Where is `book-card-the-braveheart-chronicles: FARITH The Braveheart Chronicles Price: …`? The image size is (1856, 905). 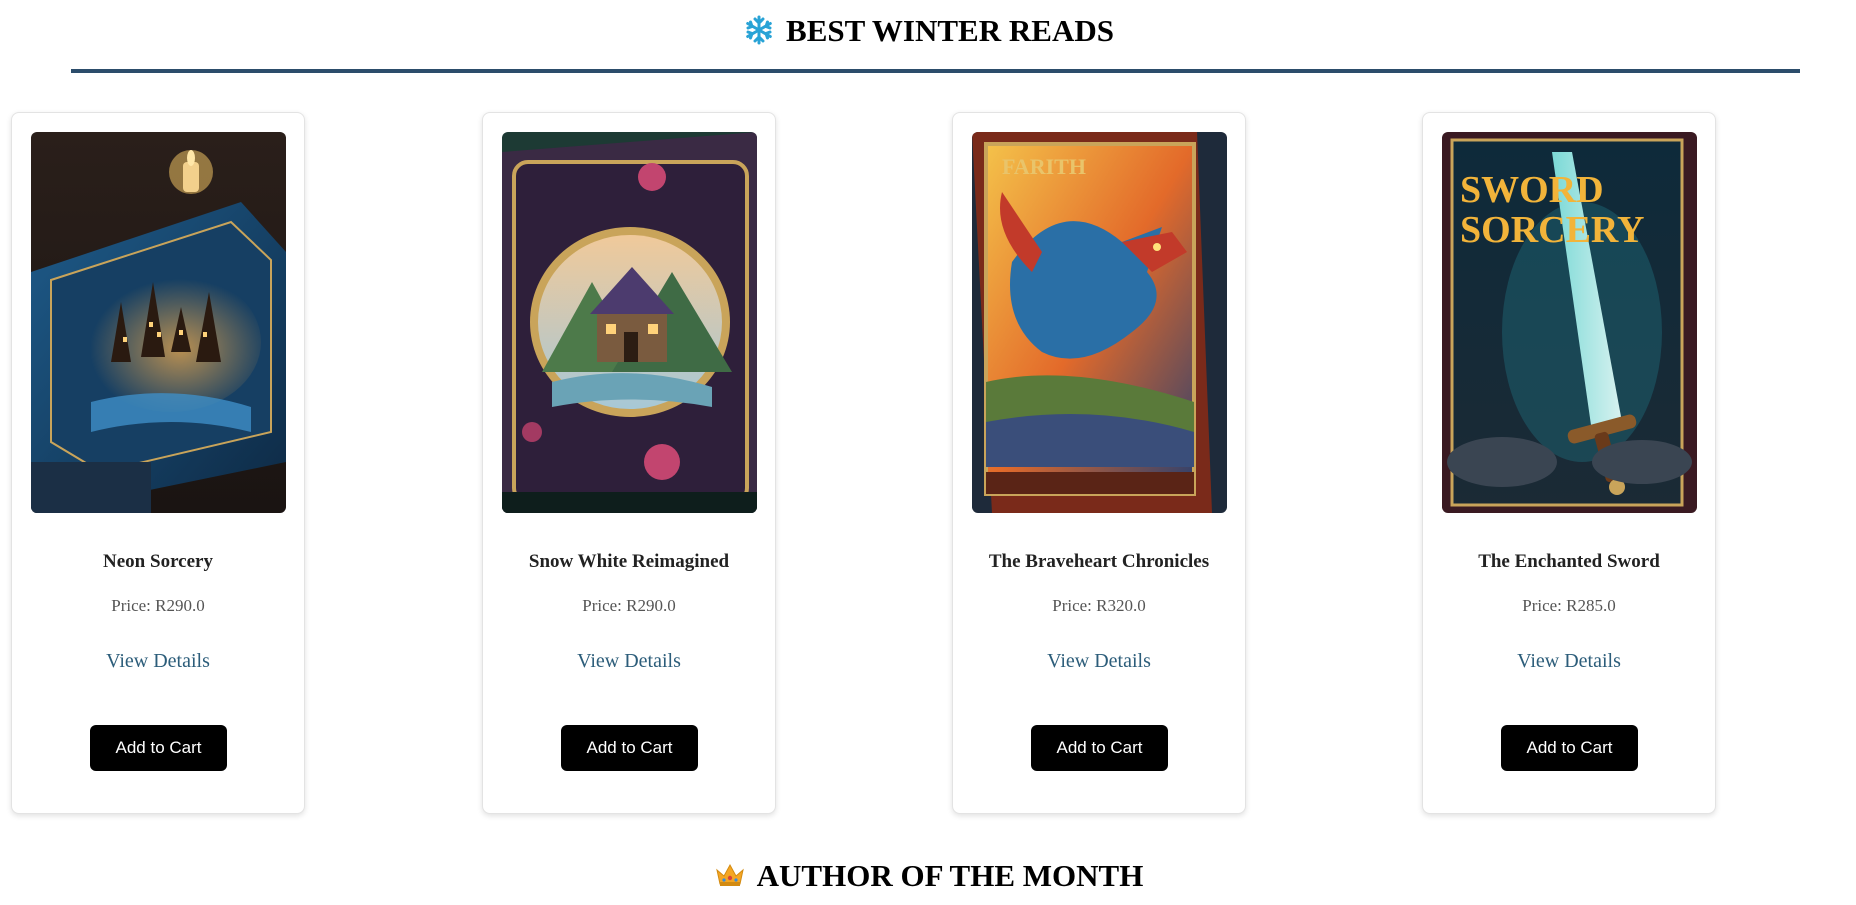 book-card-the-braveheart-chronicles: FARITH The Braveheart Chronicles Price: … is located at coordinates (1099, 463).